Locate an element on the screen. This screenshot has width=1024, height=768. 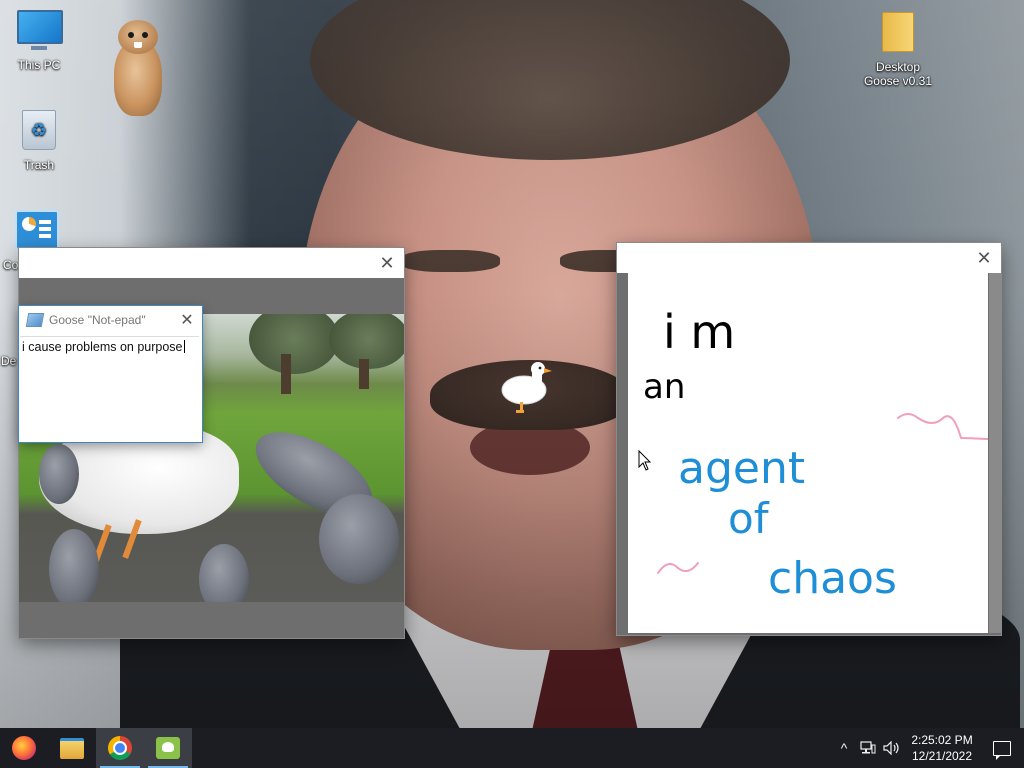
taskbar: ^ 2:25:02 PM 12/21/2022 is located at coordinates (512, 748).